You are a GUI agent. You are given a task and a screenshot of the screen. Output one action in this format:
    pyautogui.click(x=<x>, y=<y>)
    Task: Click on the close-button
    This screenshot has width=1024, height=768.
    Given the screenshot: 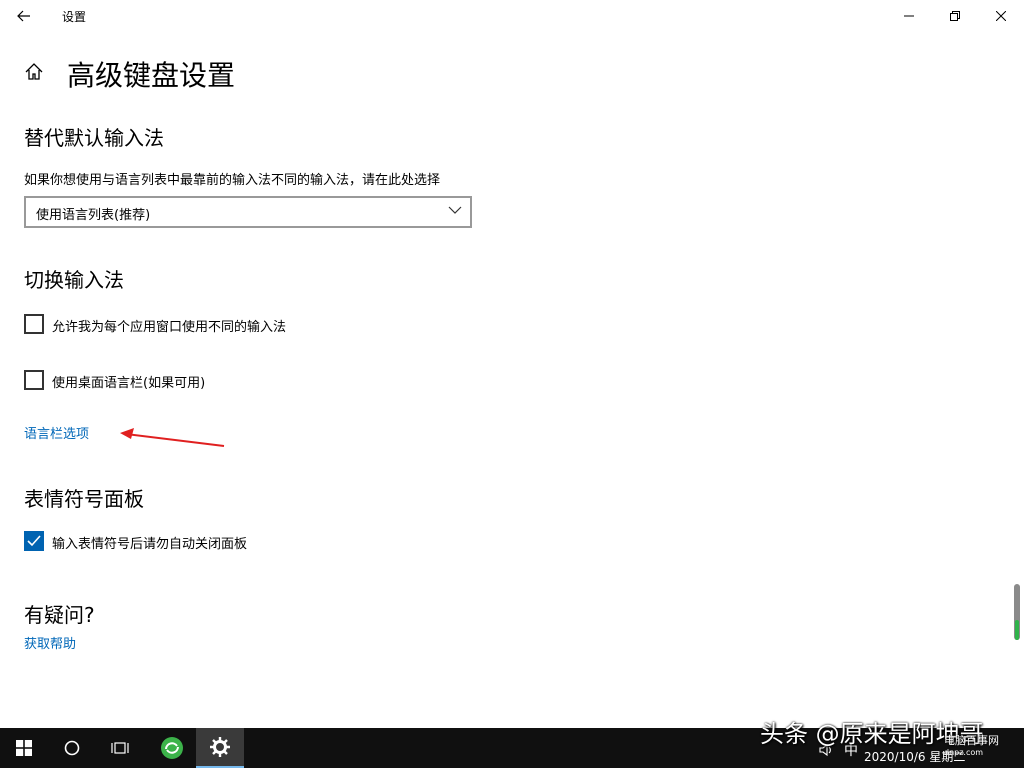 What is the action you would take?
    pyautogui.click(x=1001, y=16)
    